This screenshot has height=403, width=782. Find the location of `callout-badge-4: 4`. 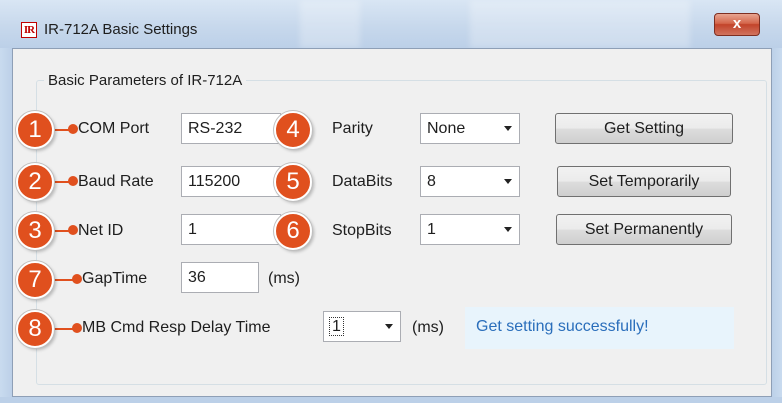

callout-badge-4: 4 is located at coordinates (293, 130).